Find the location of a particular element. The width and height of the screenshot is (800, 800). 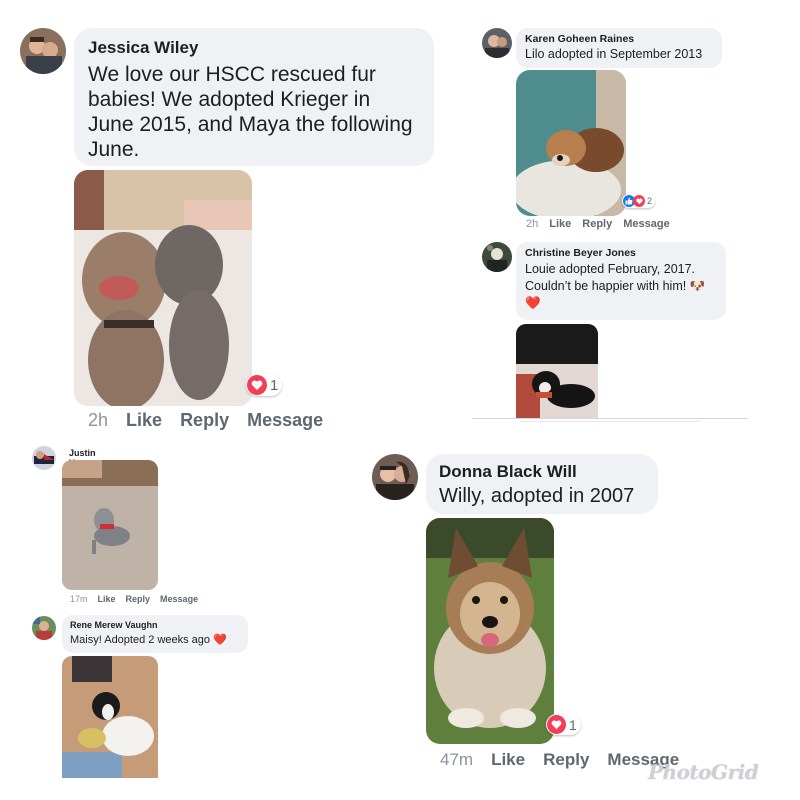

comment-text-line-3: ❤️ is located at coordinates (533, 303).